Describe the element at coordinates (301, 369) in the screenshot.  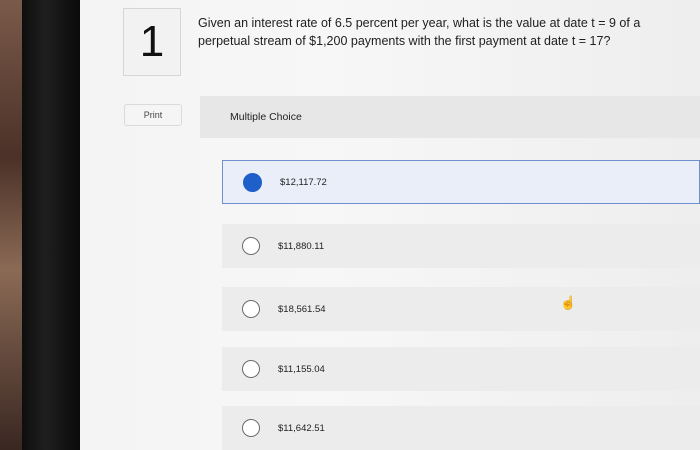
I see `answer-option-label: $11,155.04` at that location.